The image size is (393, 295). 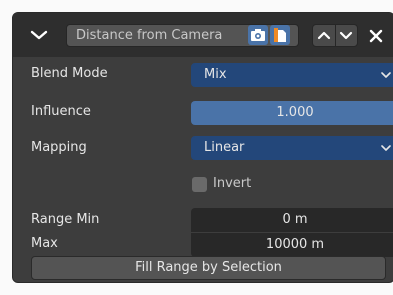 What do you see at coordinates (199, 184) in the screenshot?
I see `invert-checkbox` at bounding box center [199, 184].